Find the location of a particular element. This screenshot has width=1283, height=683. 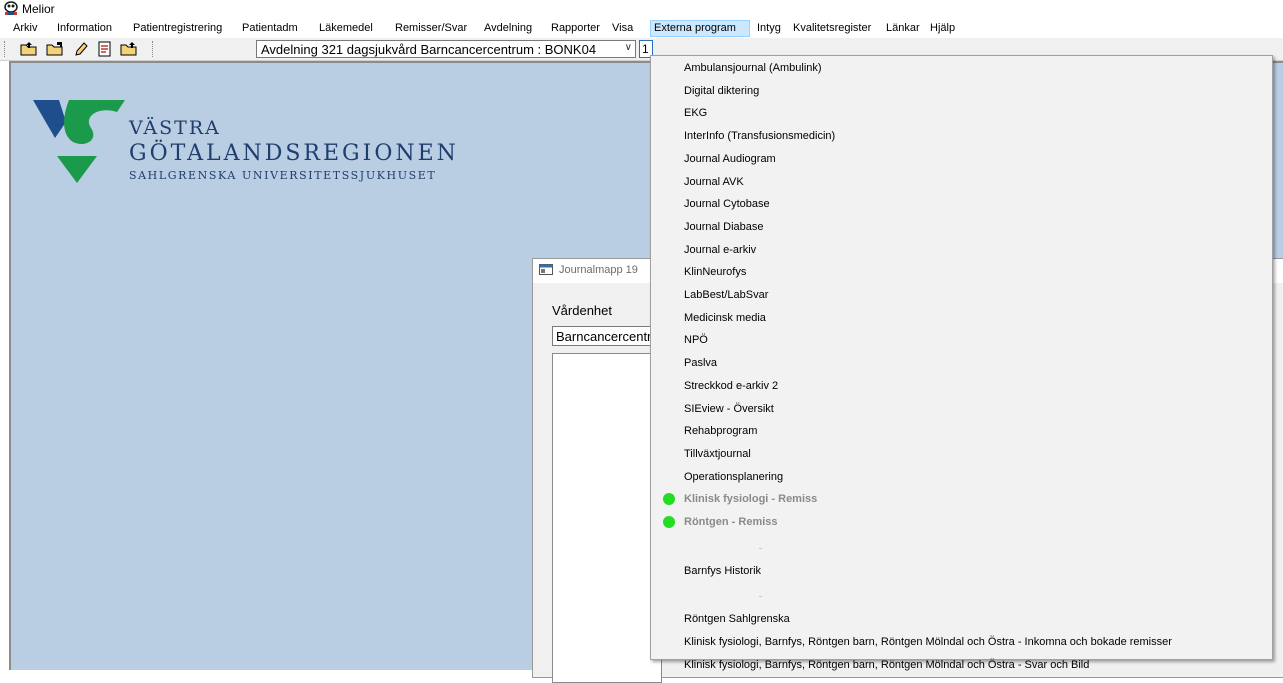

title-bar: Melior is located at coordinates (641, 9).